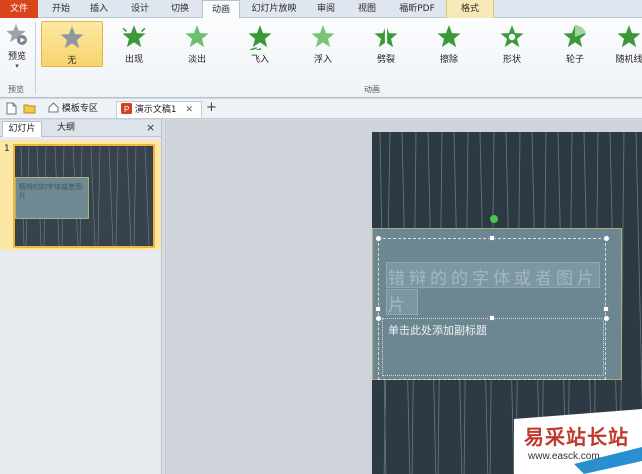 The image size is (642, 474). I want to click on preview-label: 预览, so click(16, 57).